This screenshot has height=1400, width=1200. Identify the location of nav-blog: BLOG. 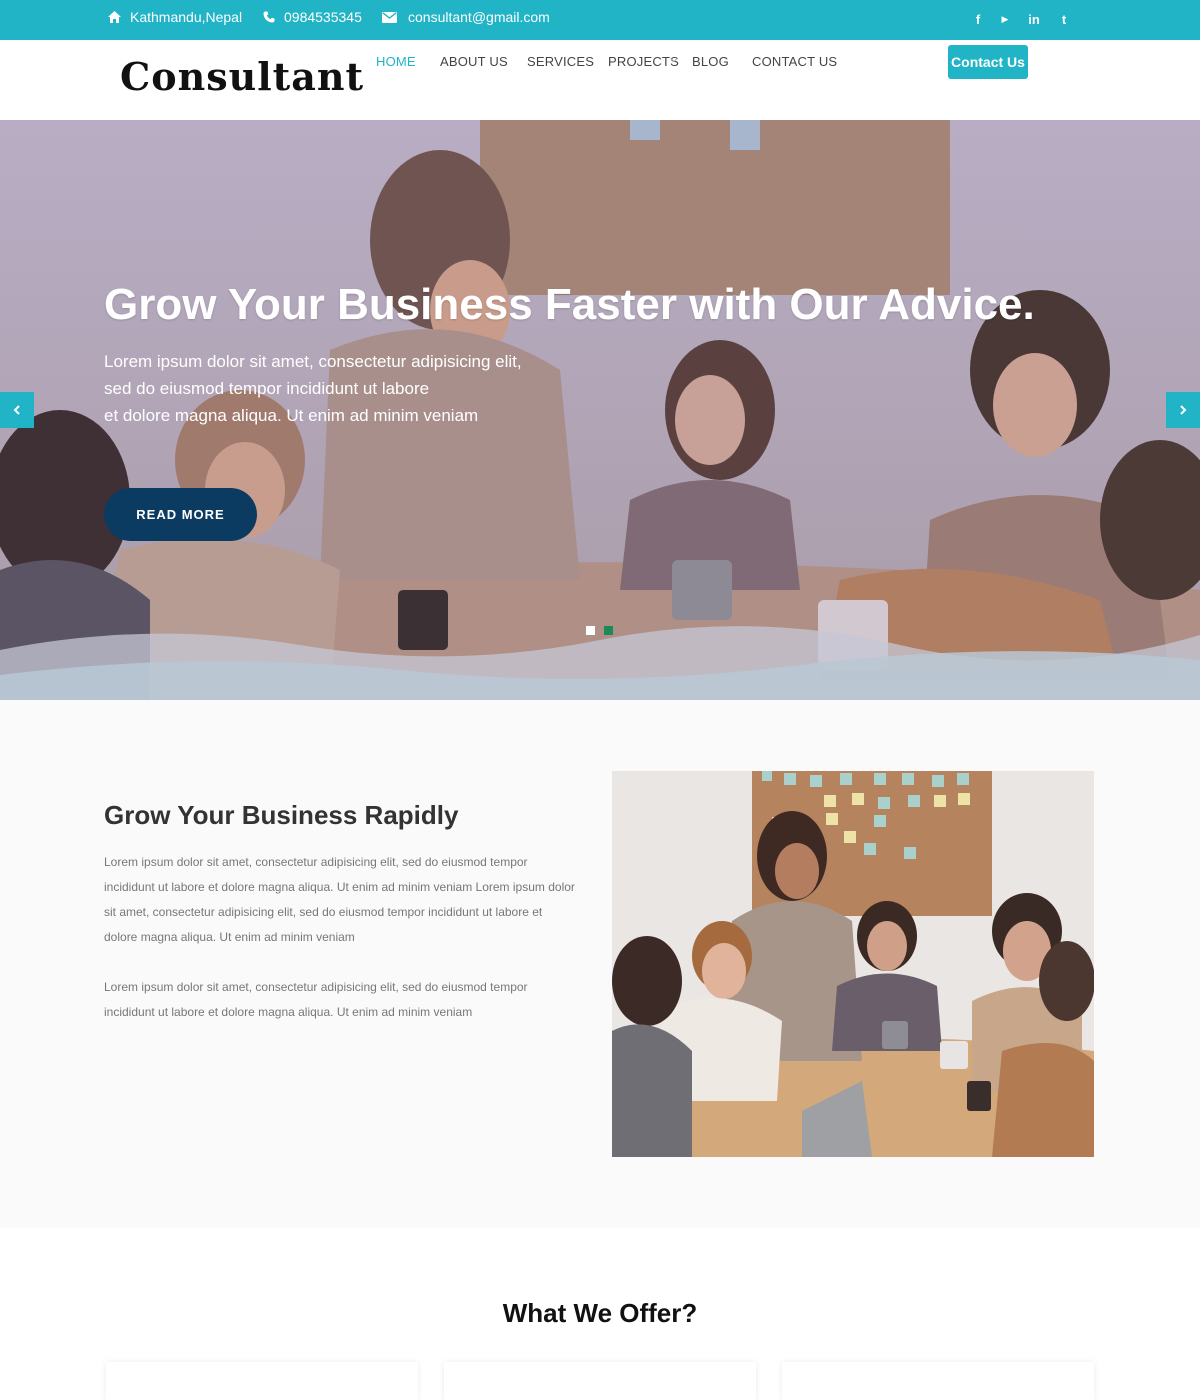
(710, 61).